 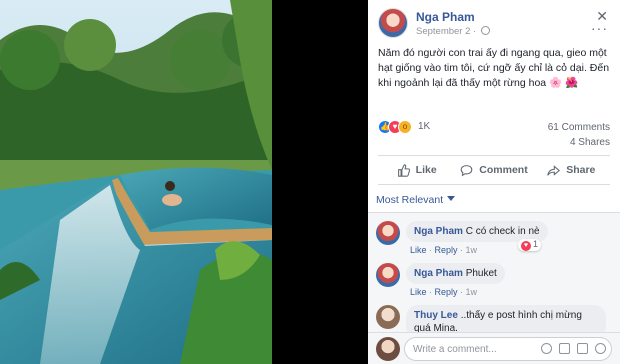 I want to click on share-button: Share, so click(x=571, y=170).